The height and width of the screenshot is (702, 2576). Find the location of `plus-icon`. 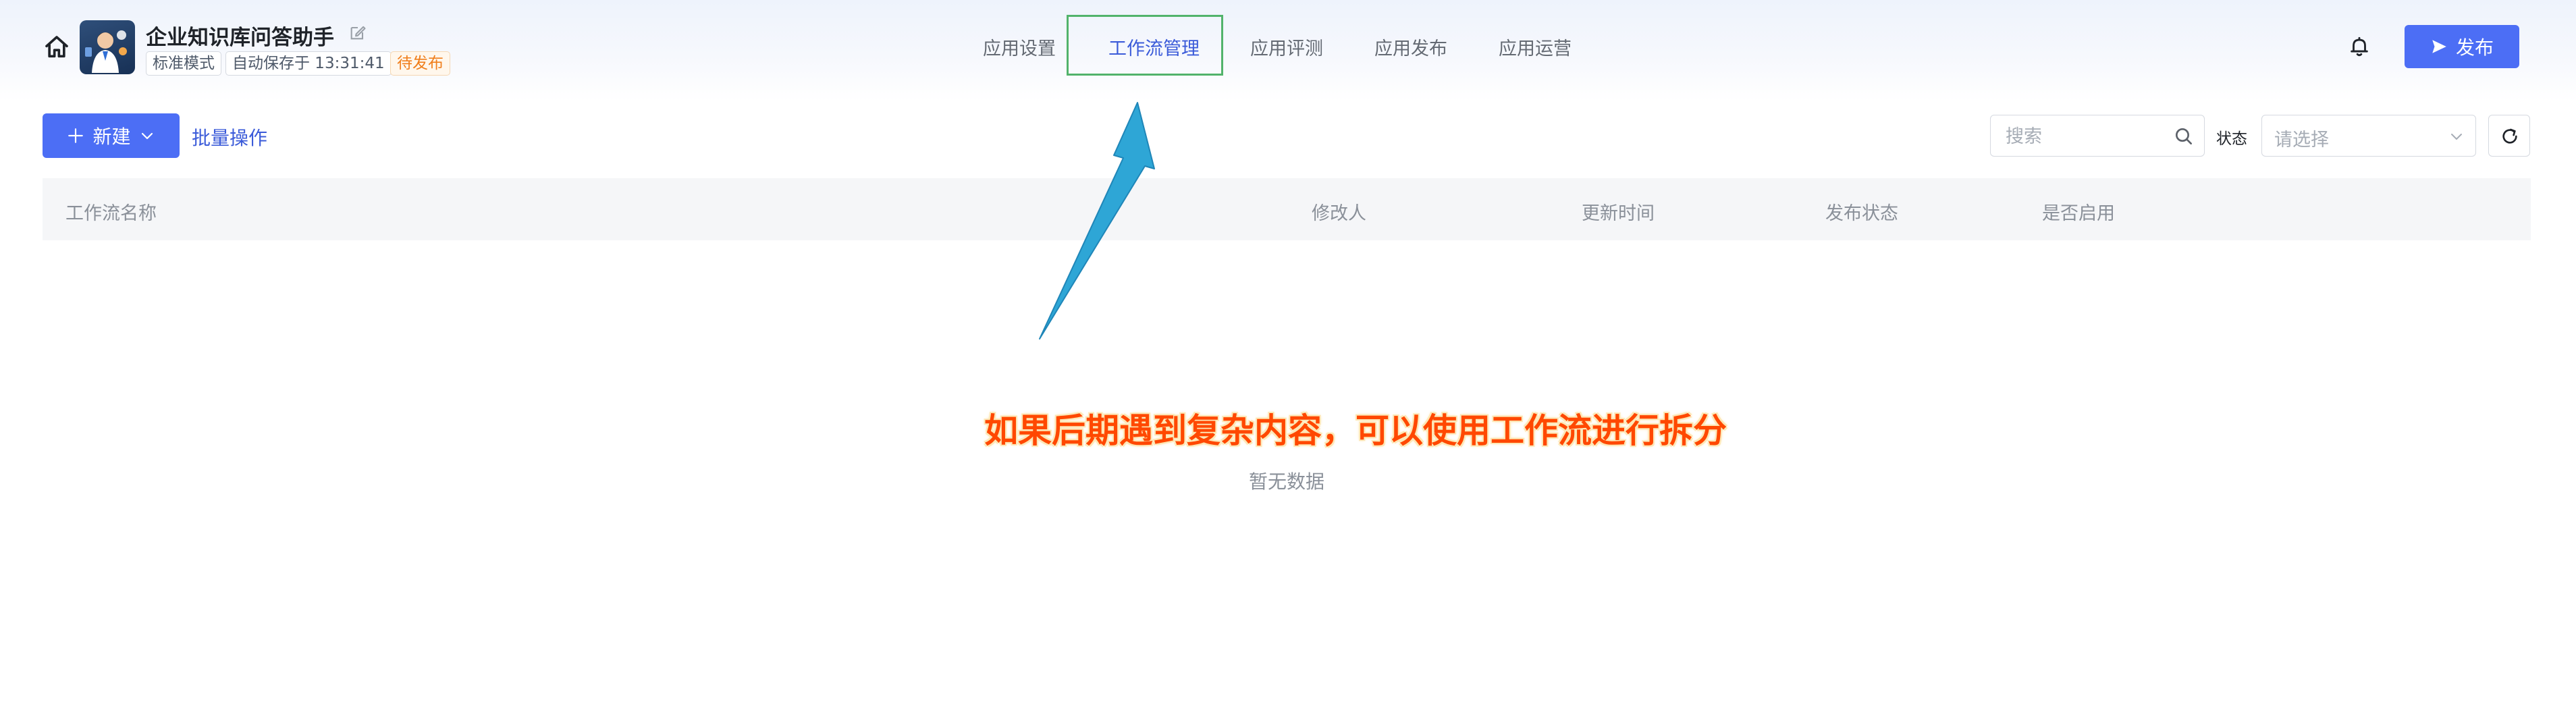

plus-icon is located at coordinates (76, 135).